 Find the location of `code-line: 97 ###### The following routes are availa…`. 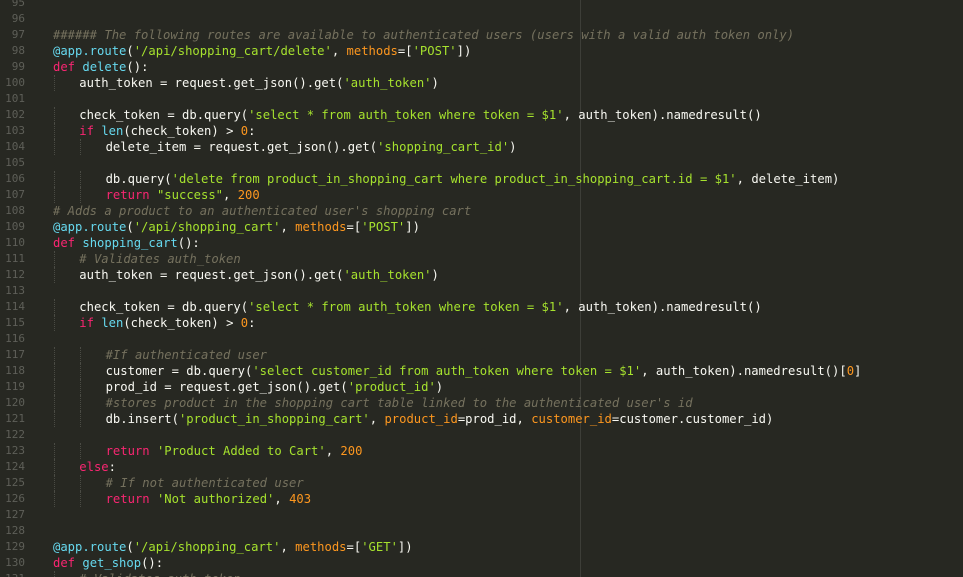

code-line: 97 ###### The following routes are availa… is located at coordinates (481, 35).